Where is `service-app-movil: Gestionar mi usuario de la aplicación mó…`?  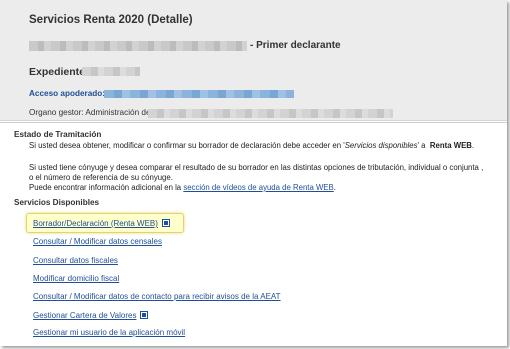
service-app-movil: Gestionar mi usuario de la aplicación mó… is located at coordinates (109, 332).